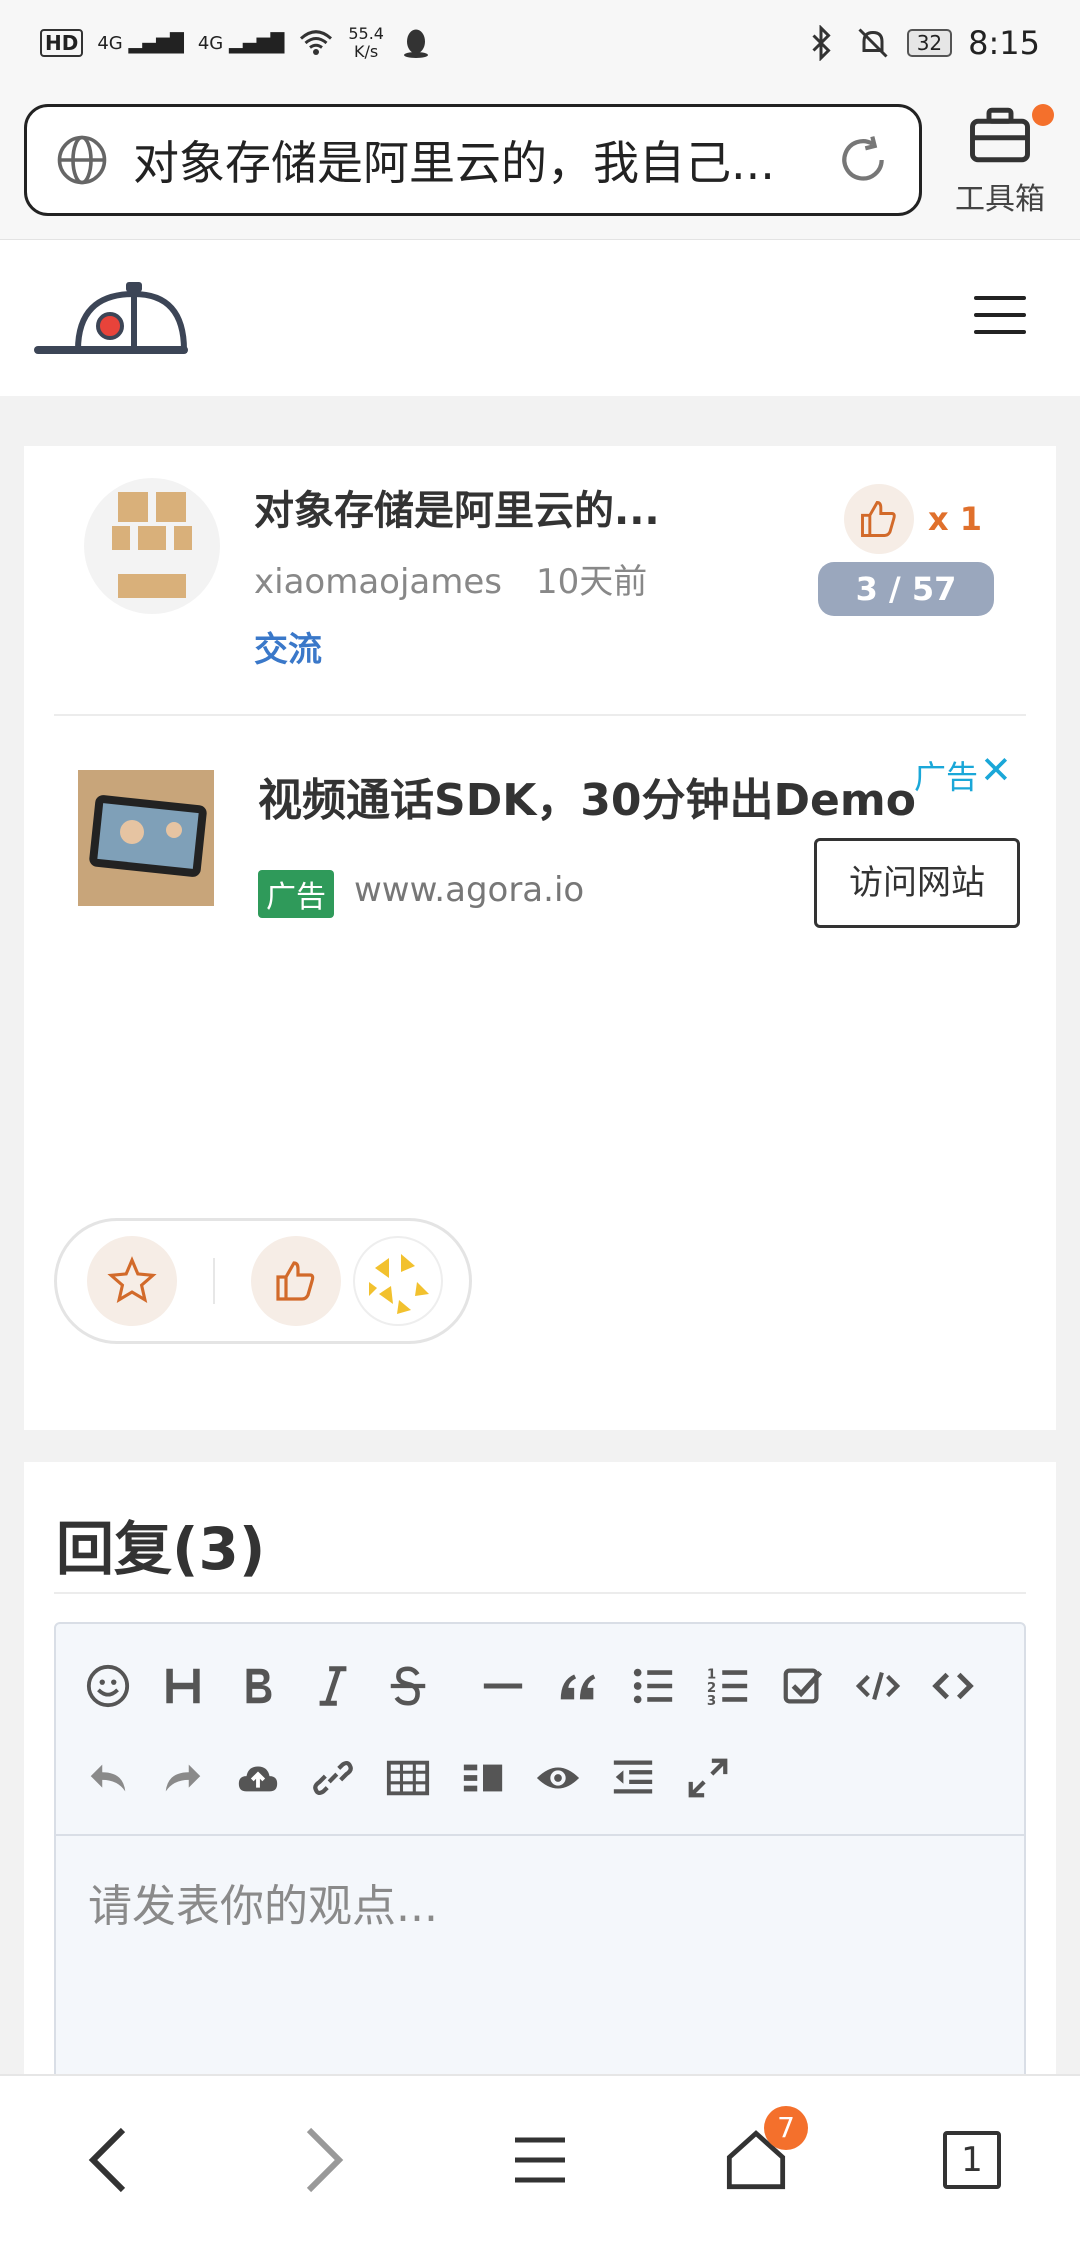  What do you see at coordinates (140, 43) in the screenshot?
I see `signal-4g-1: 4G ▂▄▆█` at bounding box center [140, 43].